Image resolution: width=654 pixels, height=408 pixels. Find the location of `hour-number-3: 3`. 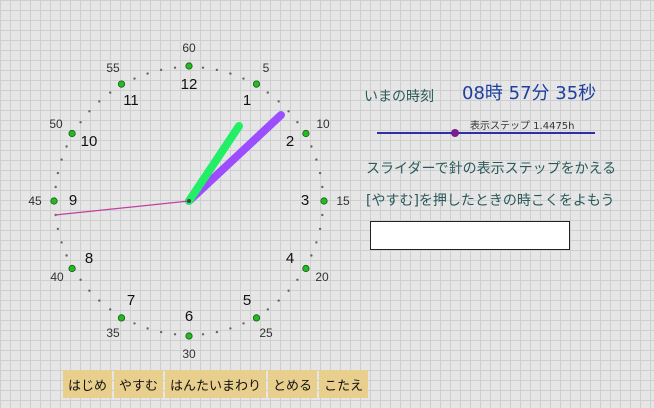

hour-number-3: 3 is located at coordinates (305, 200).